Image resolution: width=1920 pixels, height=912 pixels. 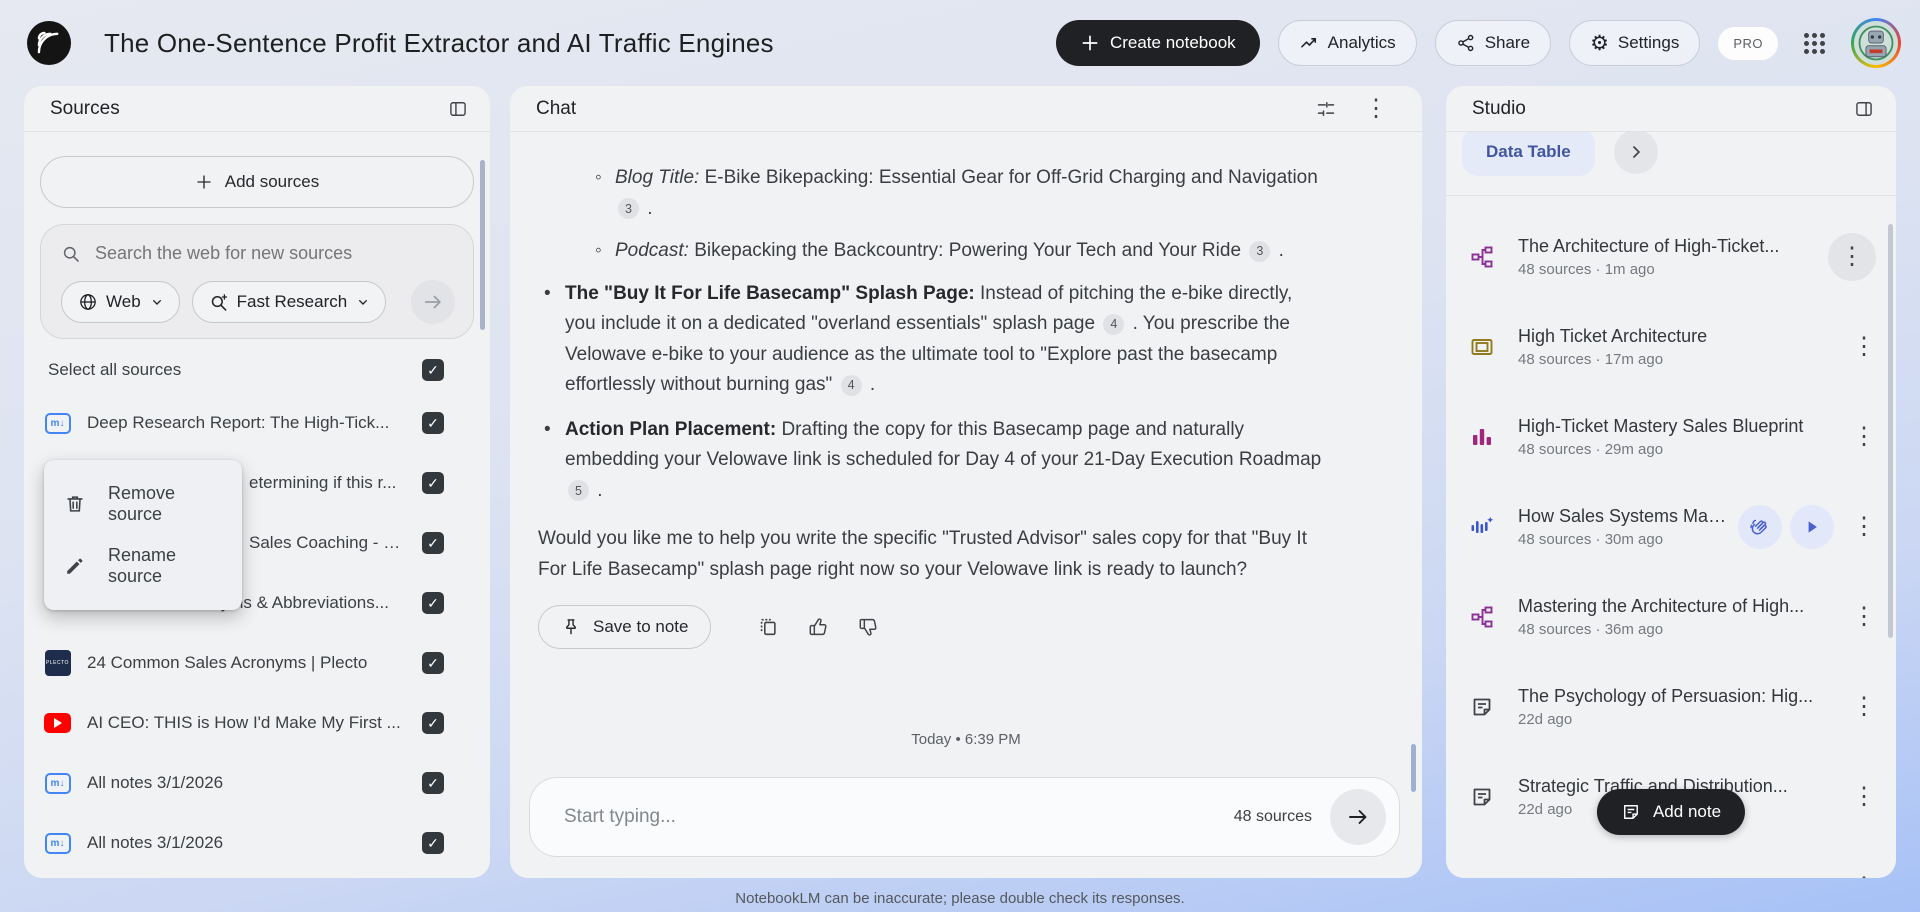 What do you see at coordinates (1326, 109) in the screenshot?
I see `chat-settings-icon` at bounding box center [1326, 109].